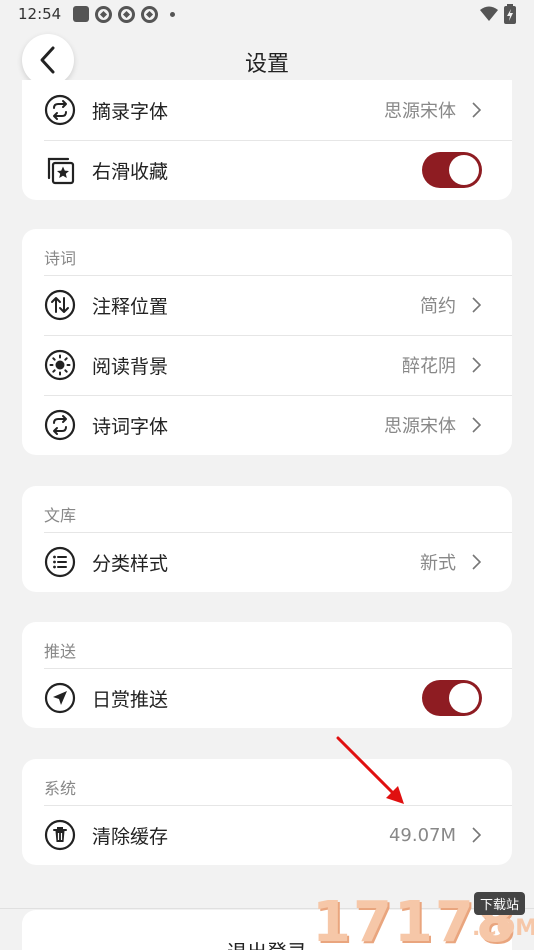  I want to click on row-value: 简约, so click(438, 306).